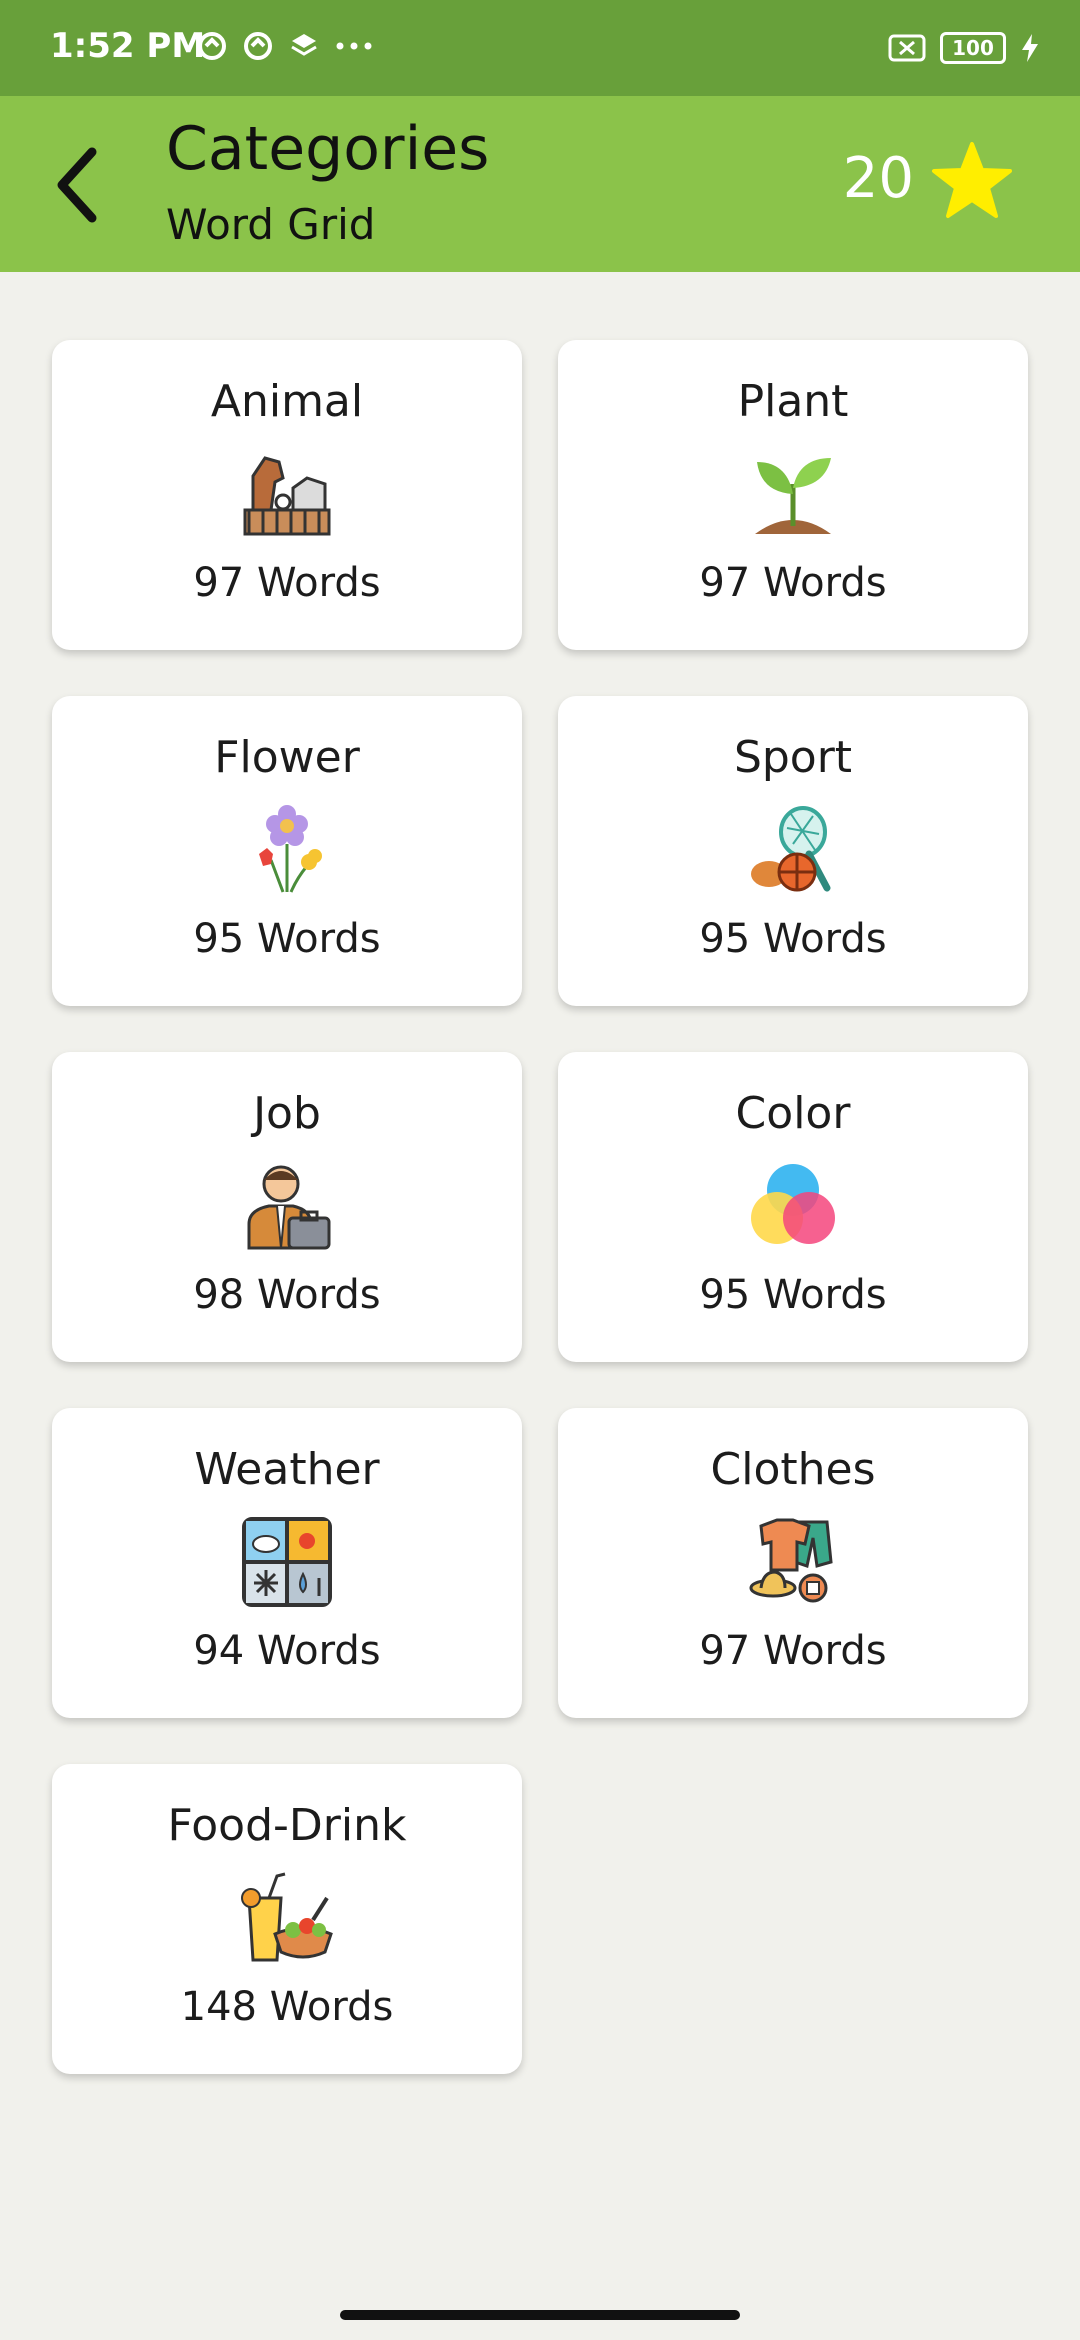  I want to click on category-card-weather: Weather 94 Words, so click(287, 1563).